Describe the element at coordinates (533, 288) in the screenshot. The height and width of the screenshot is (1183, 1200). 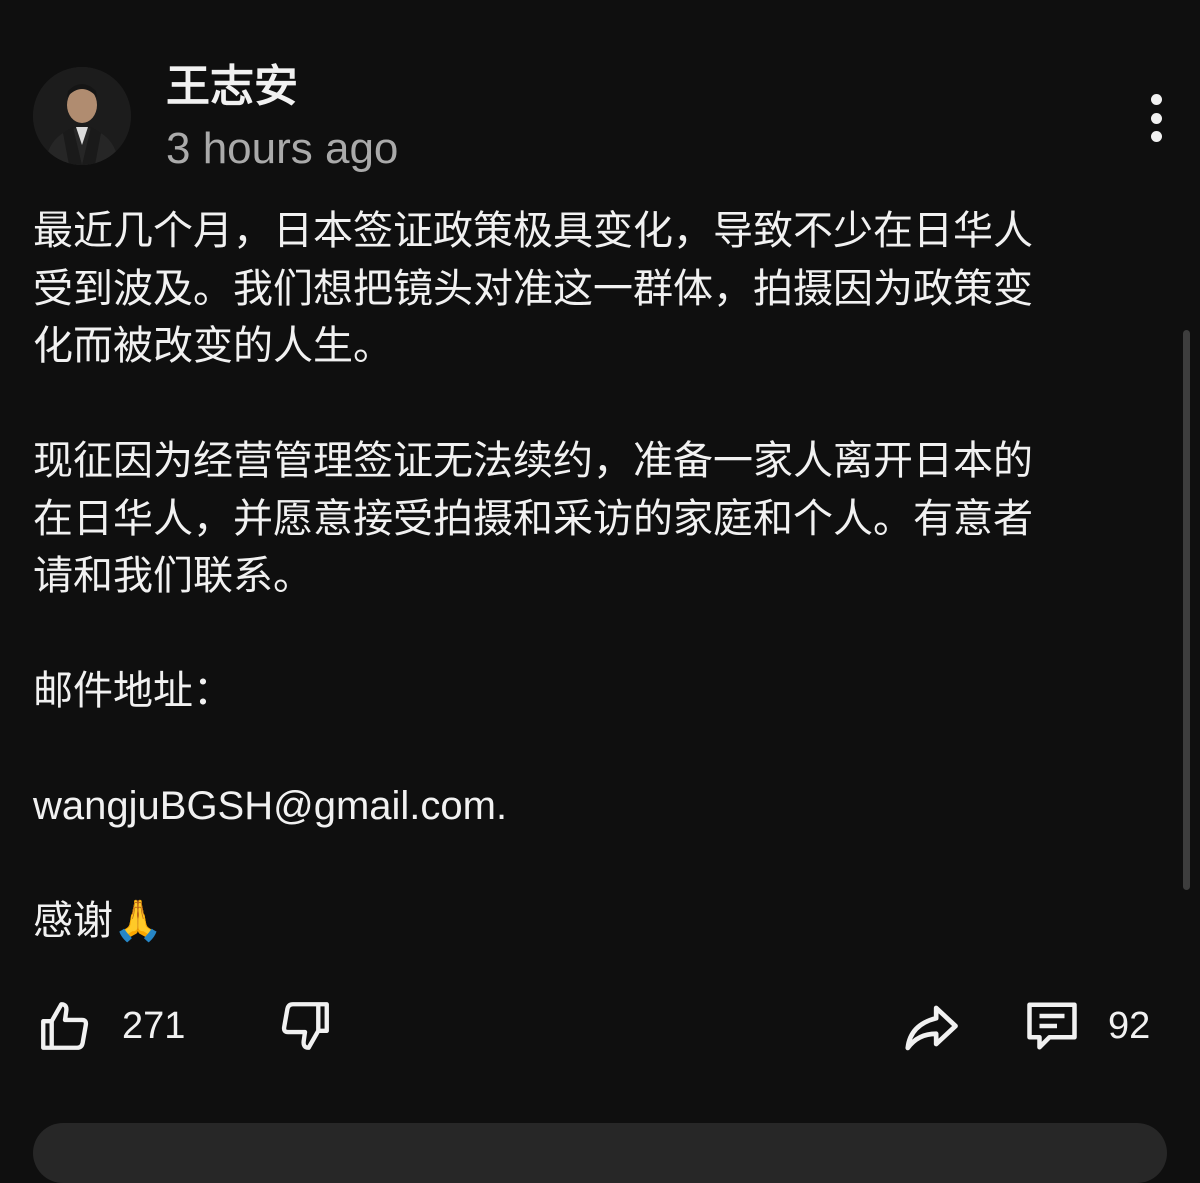
I see `post-line: 受到波及。我们想把镜头对准这一群体，拍摄因为政策变` at that location.